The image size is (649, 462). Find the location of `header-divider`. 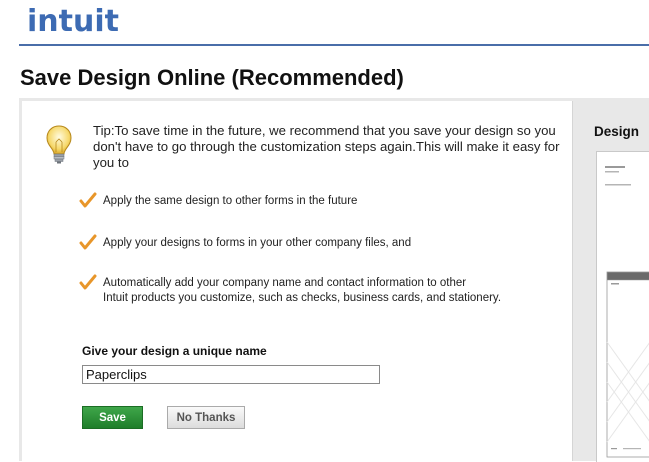

header-divider is located at coordinates (334, 45).